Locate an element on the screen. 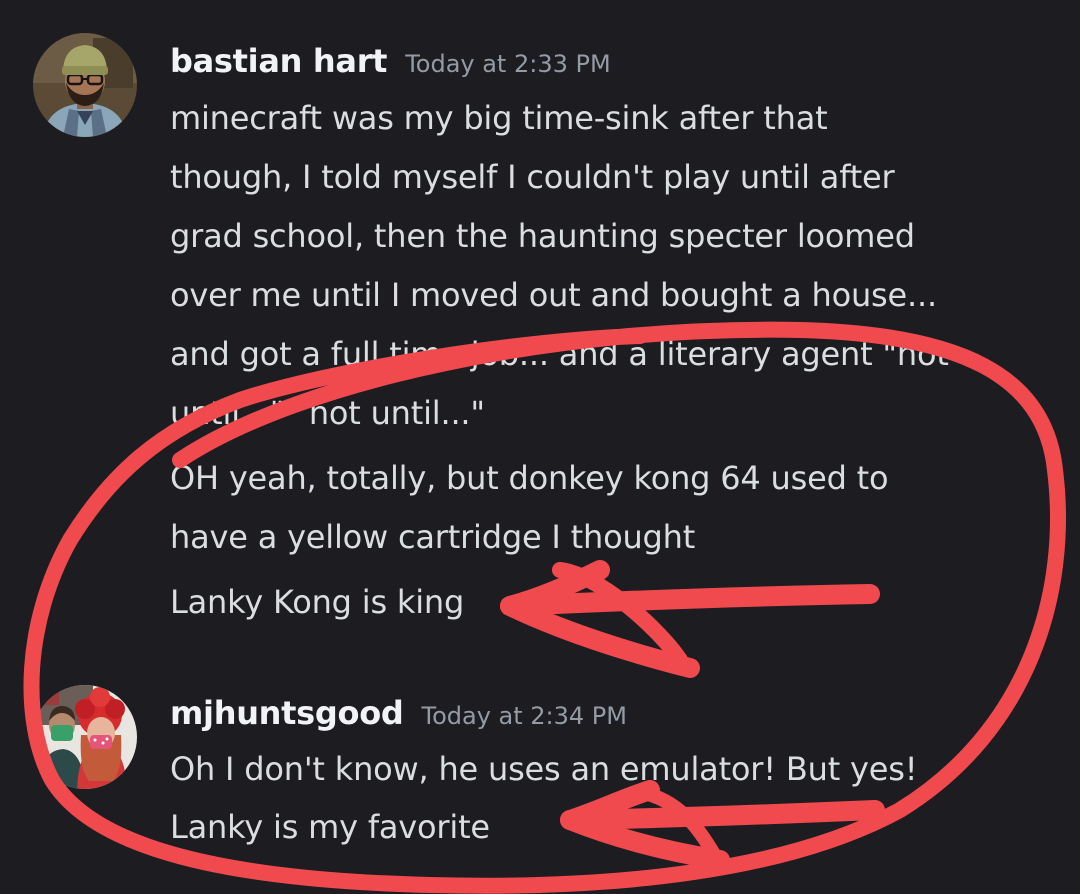 The height and width of the screenshot is (894, 1080). username: bastian hart is located at coordinates (278, 61).